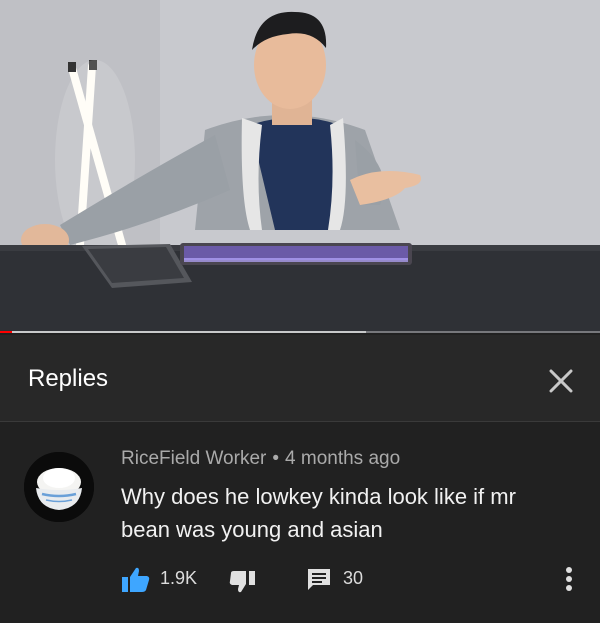 This screenshot has width=600, height=623. Describe the element at coordinates (343, 458) in the screenshot. I see `comment-time: 4 months ago` at that location.